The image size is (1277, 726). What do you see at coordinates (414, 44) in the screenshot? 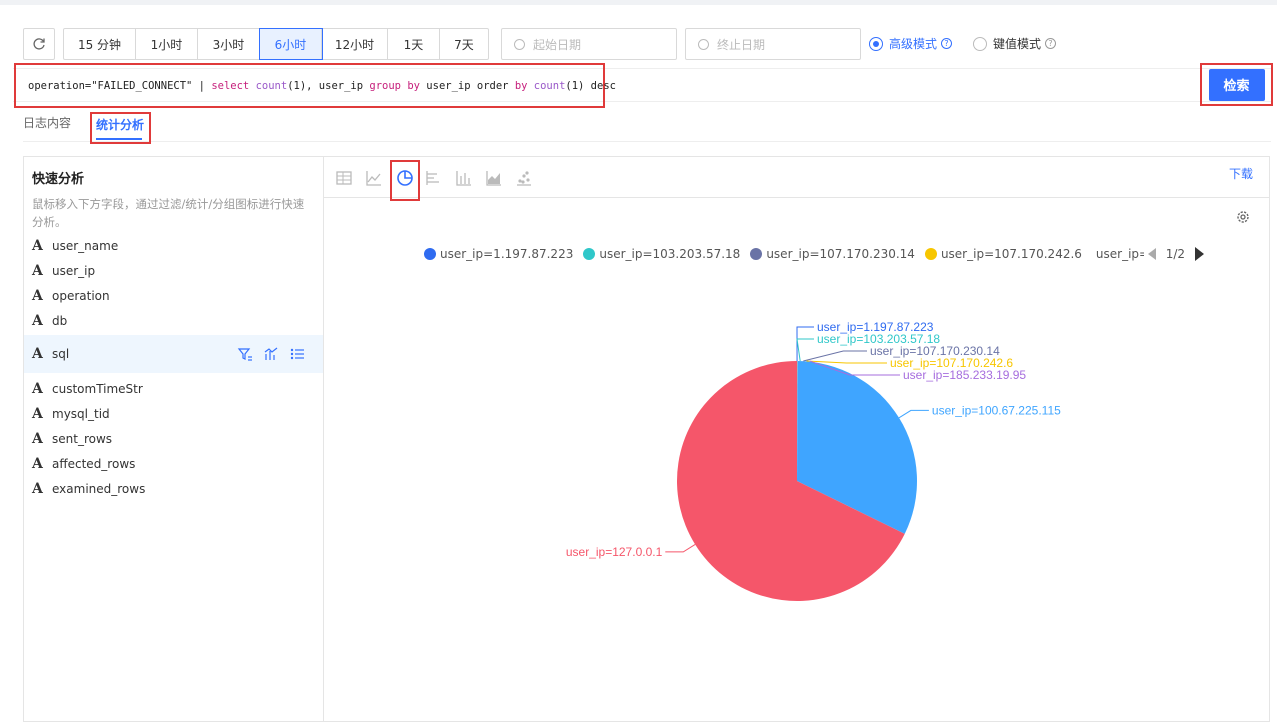
I see `time-range-button: 1天` at bounding box center [414, 44].